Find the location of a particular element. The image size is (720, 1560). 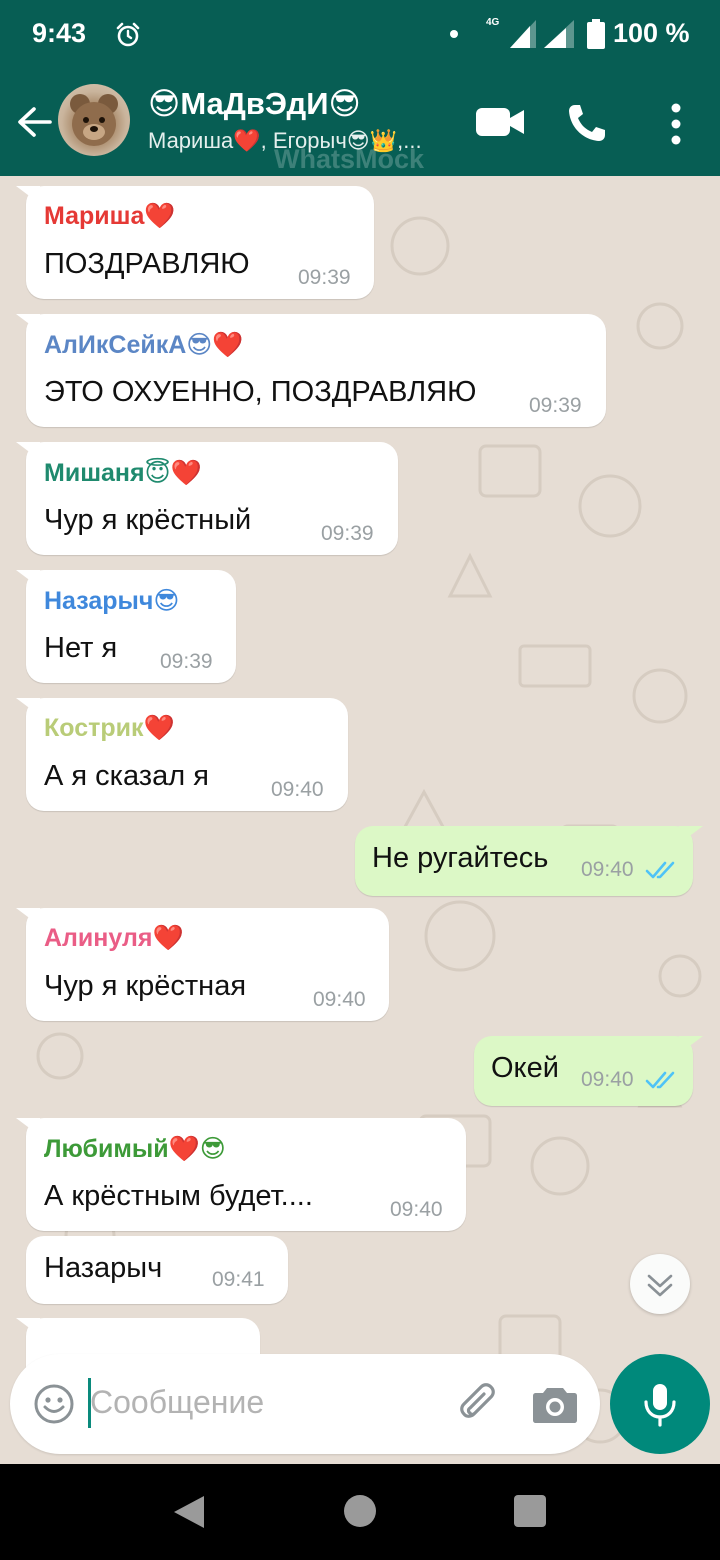

message-text: Нет я is located at coordinates (81, 648).